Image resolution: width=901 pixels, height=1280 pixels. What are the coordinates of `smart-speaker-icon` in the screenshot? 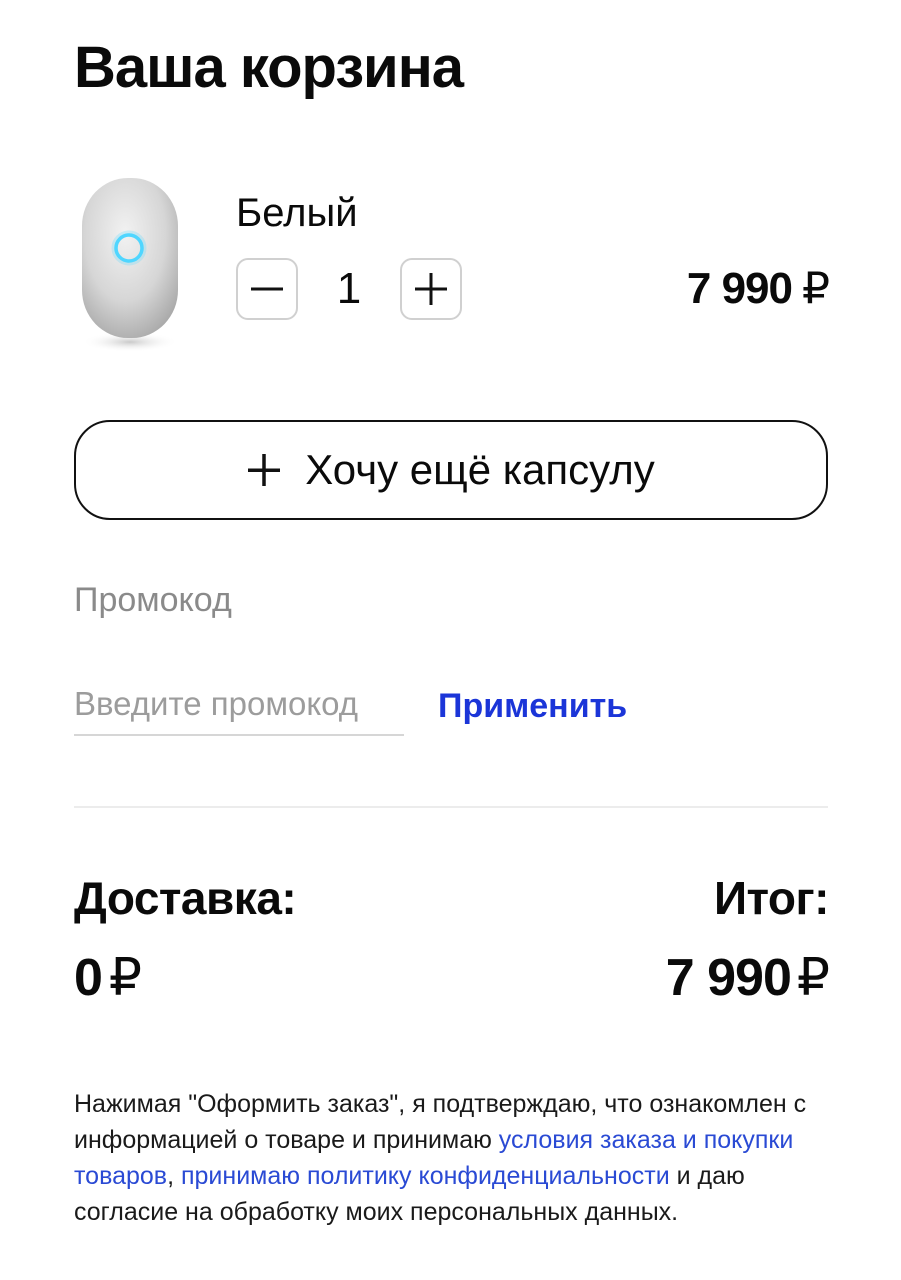 It's located at (130, 265).